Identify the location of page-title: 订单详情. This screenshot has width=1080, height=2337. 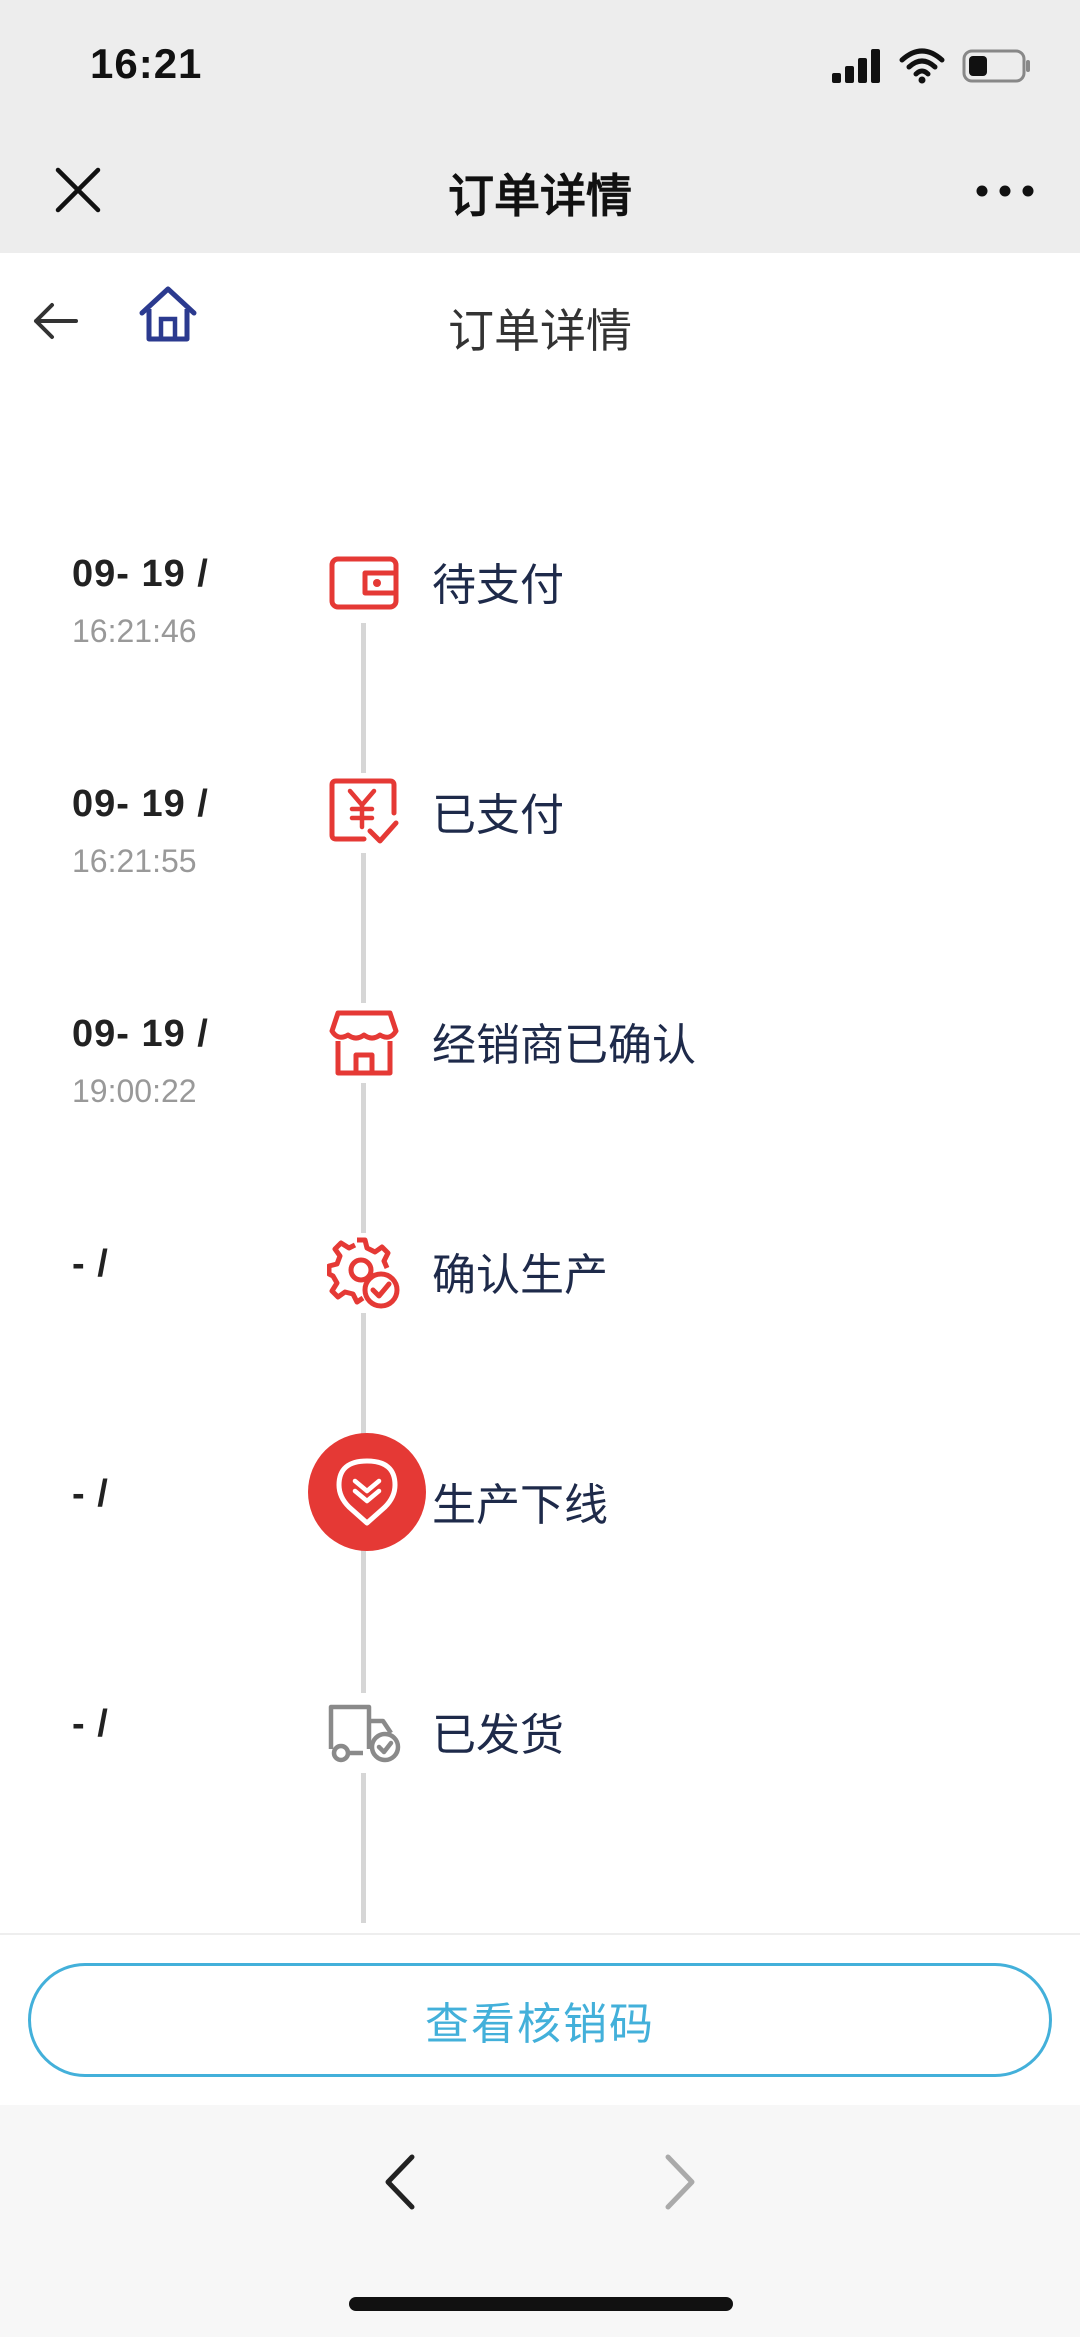
(540, 331).